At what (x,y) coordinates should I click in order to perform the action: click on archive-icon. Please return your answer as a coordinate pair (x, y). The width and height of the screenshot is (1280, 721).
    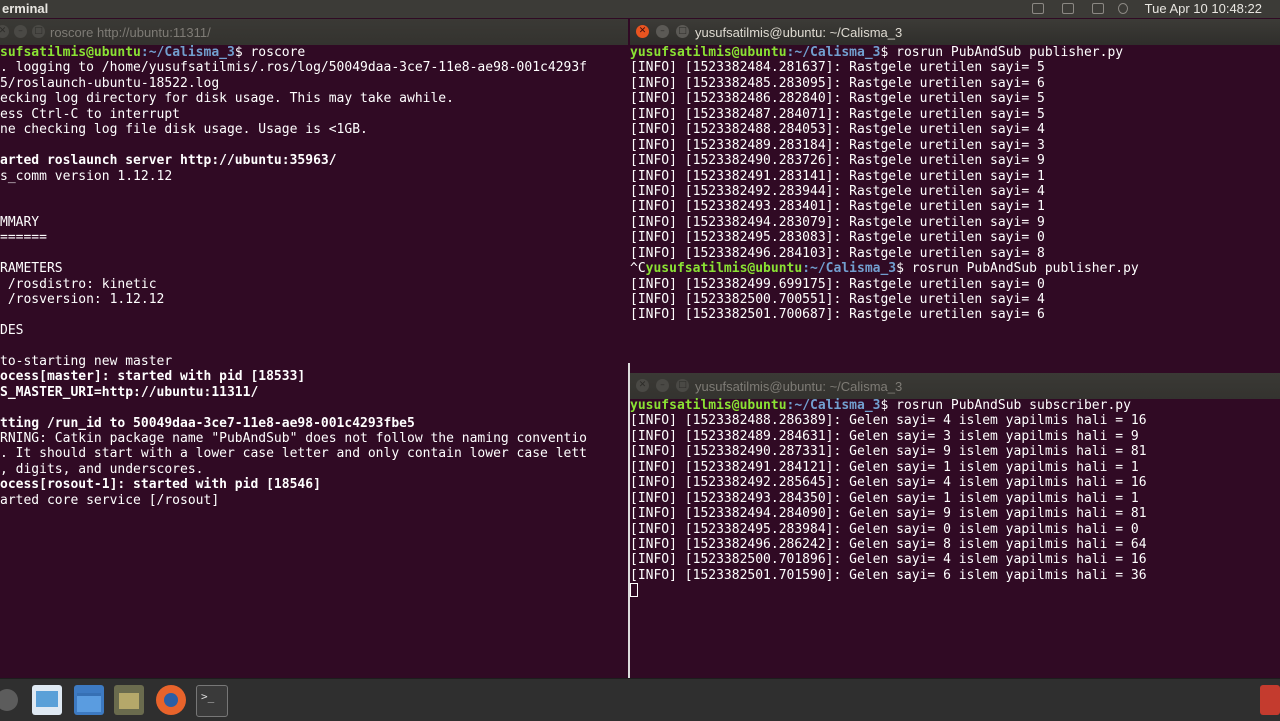
    Looking at the image, I should click on (129, 700).